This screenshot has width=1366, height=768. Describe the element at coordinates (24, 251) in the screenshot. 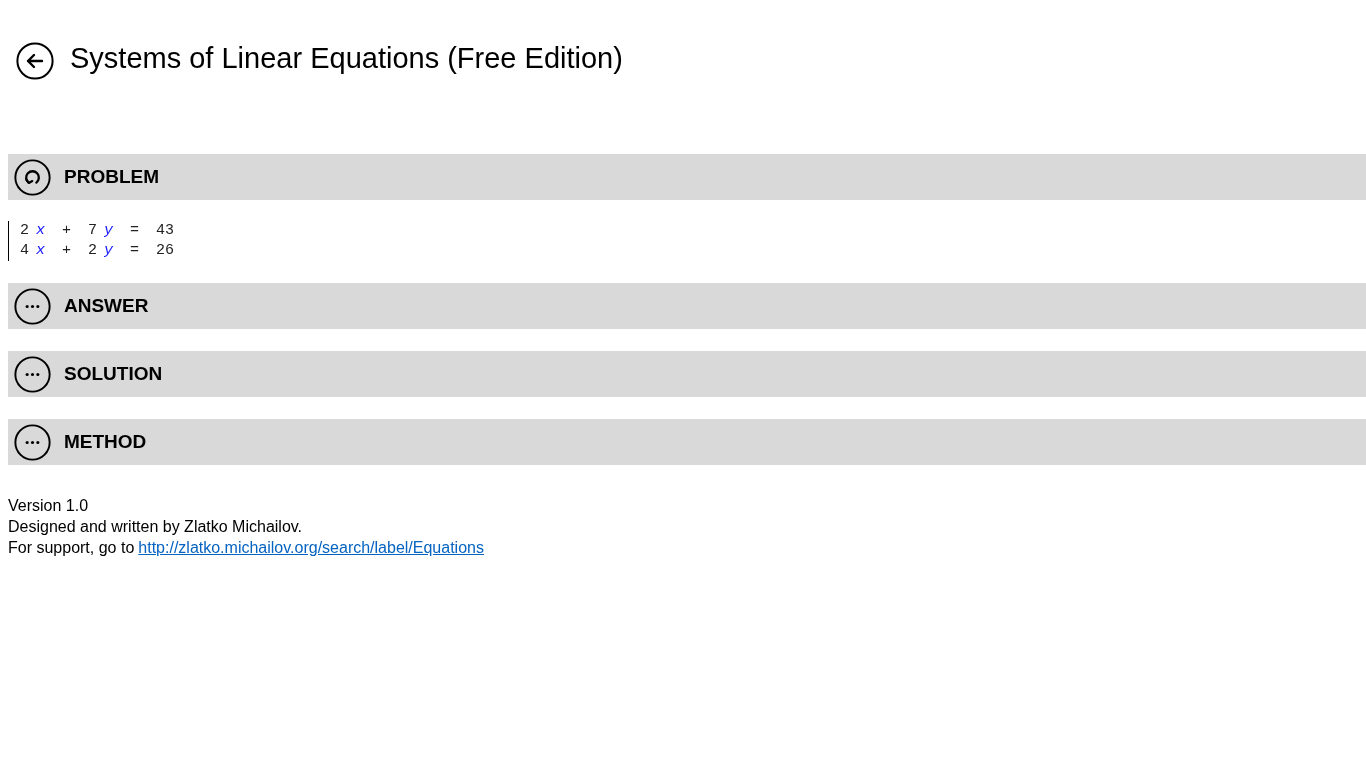

I see `number-text: 4` at that location.